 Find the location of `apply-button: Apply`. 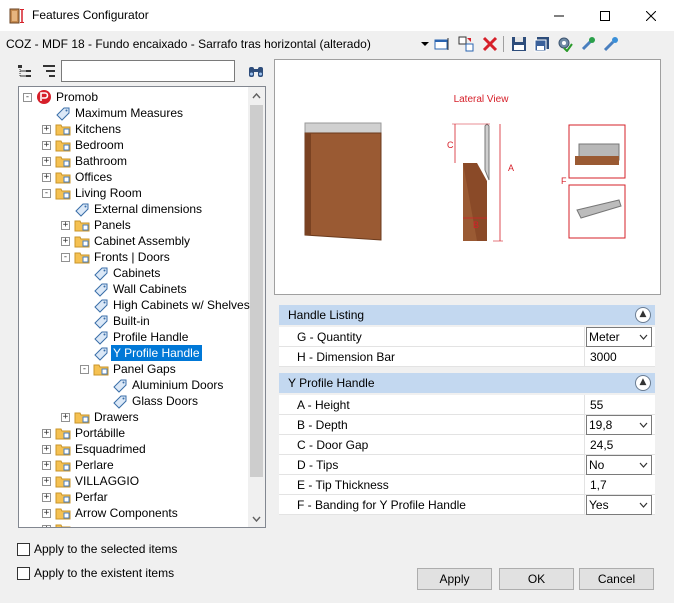

apply-button: Apply is located at coordinates (454, 579).